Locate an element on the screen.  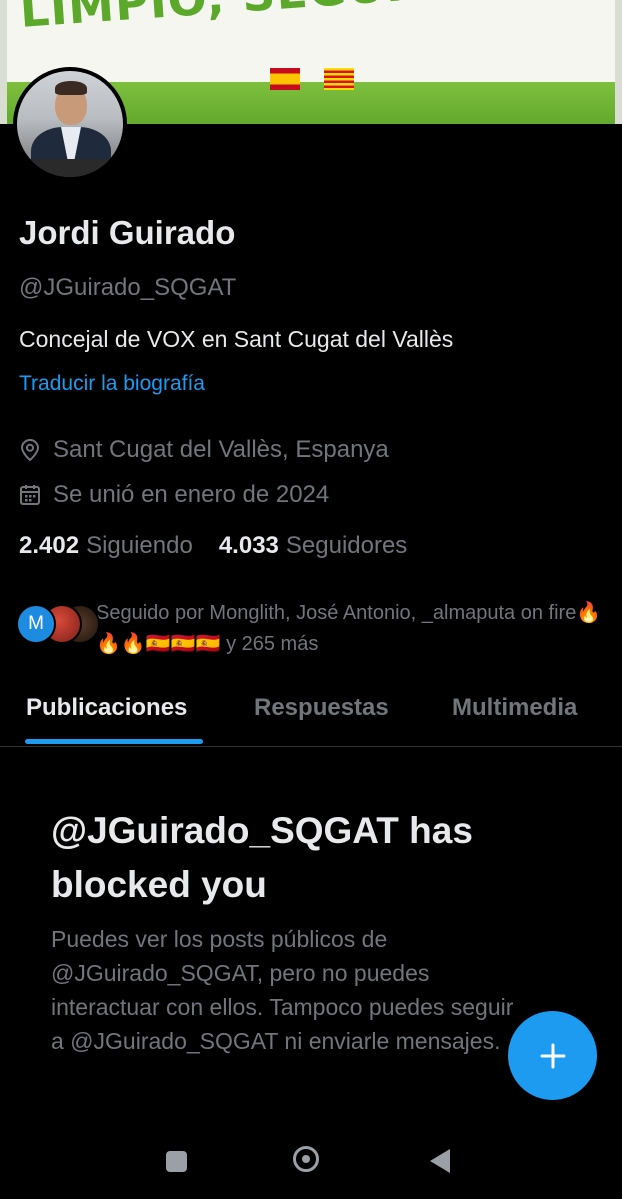
profile-name: Jordi Guirado is located at coordinates (127, 232).